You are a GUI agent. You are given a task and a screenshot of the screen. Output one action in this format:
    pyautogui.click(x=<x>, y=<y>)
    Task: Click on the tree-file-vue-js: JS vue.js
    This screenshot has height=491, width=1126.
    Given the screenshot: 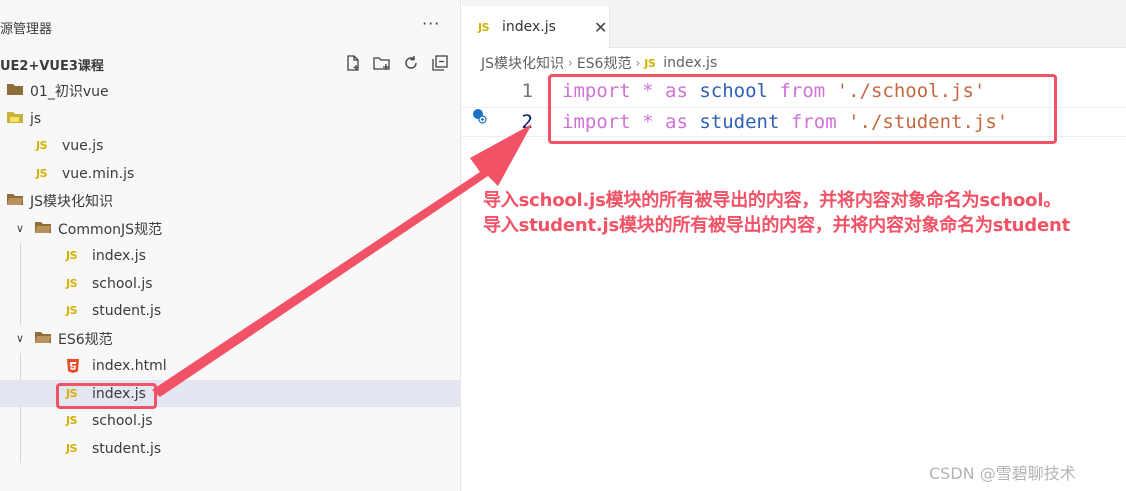 What is the action you would take?
    pyautogui.click(x=230, y=145)
    